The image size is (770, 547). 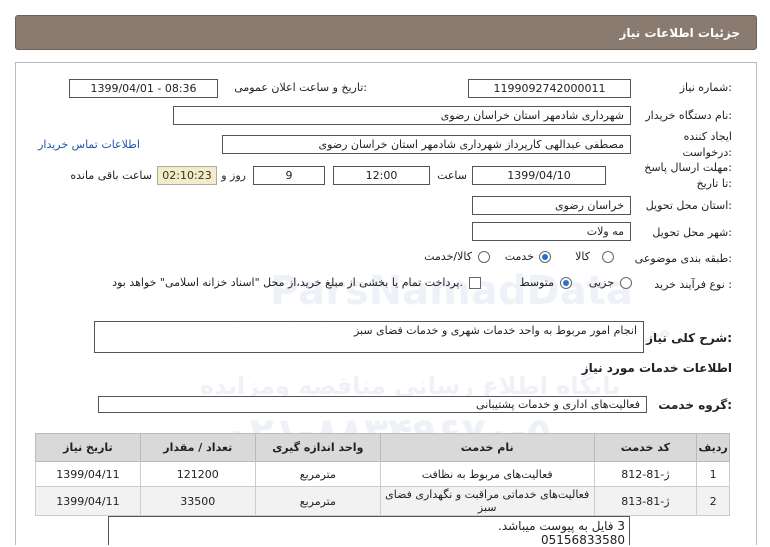 What do you see at coordinates (645, 447) in the screenshot?
I see `col-header-code: کد خدمت` at bounding box center [645, 447].